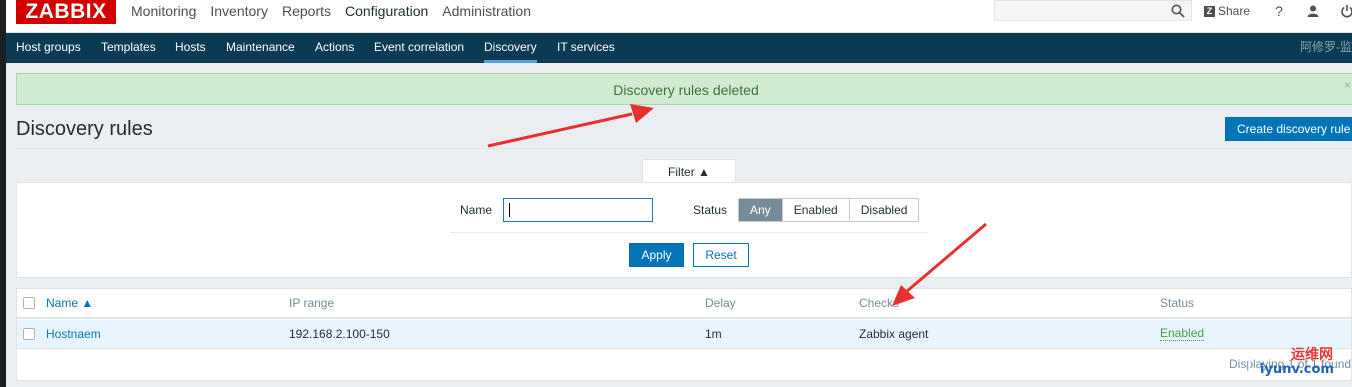 Image resolution: width=1352 pixels, height=387 pixels. I want to click on user-name: 阿修罗-监, so click(1326, 47).